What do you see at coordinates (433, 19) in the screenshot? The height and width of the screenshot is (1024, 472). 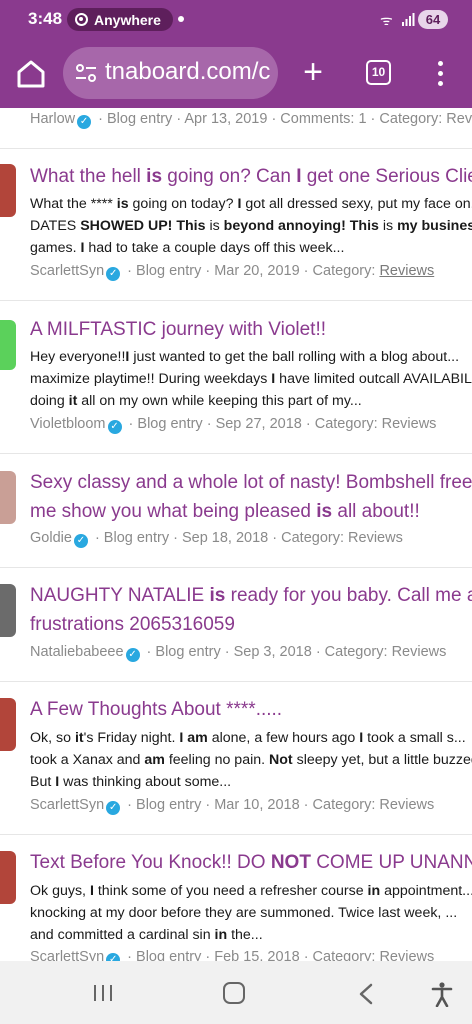 I see `battery-indicator: 64` at bounding box center [433, 19].